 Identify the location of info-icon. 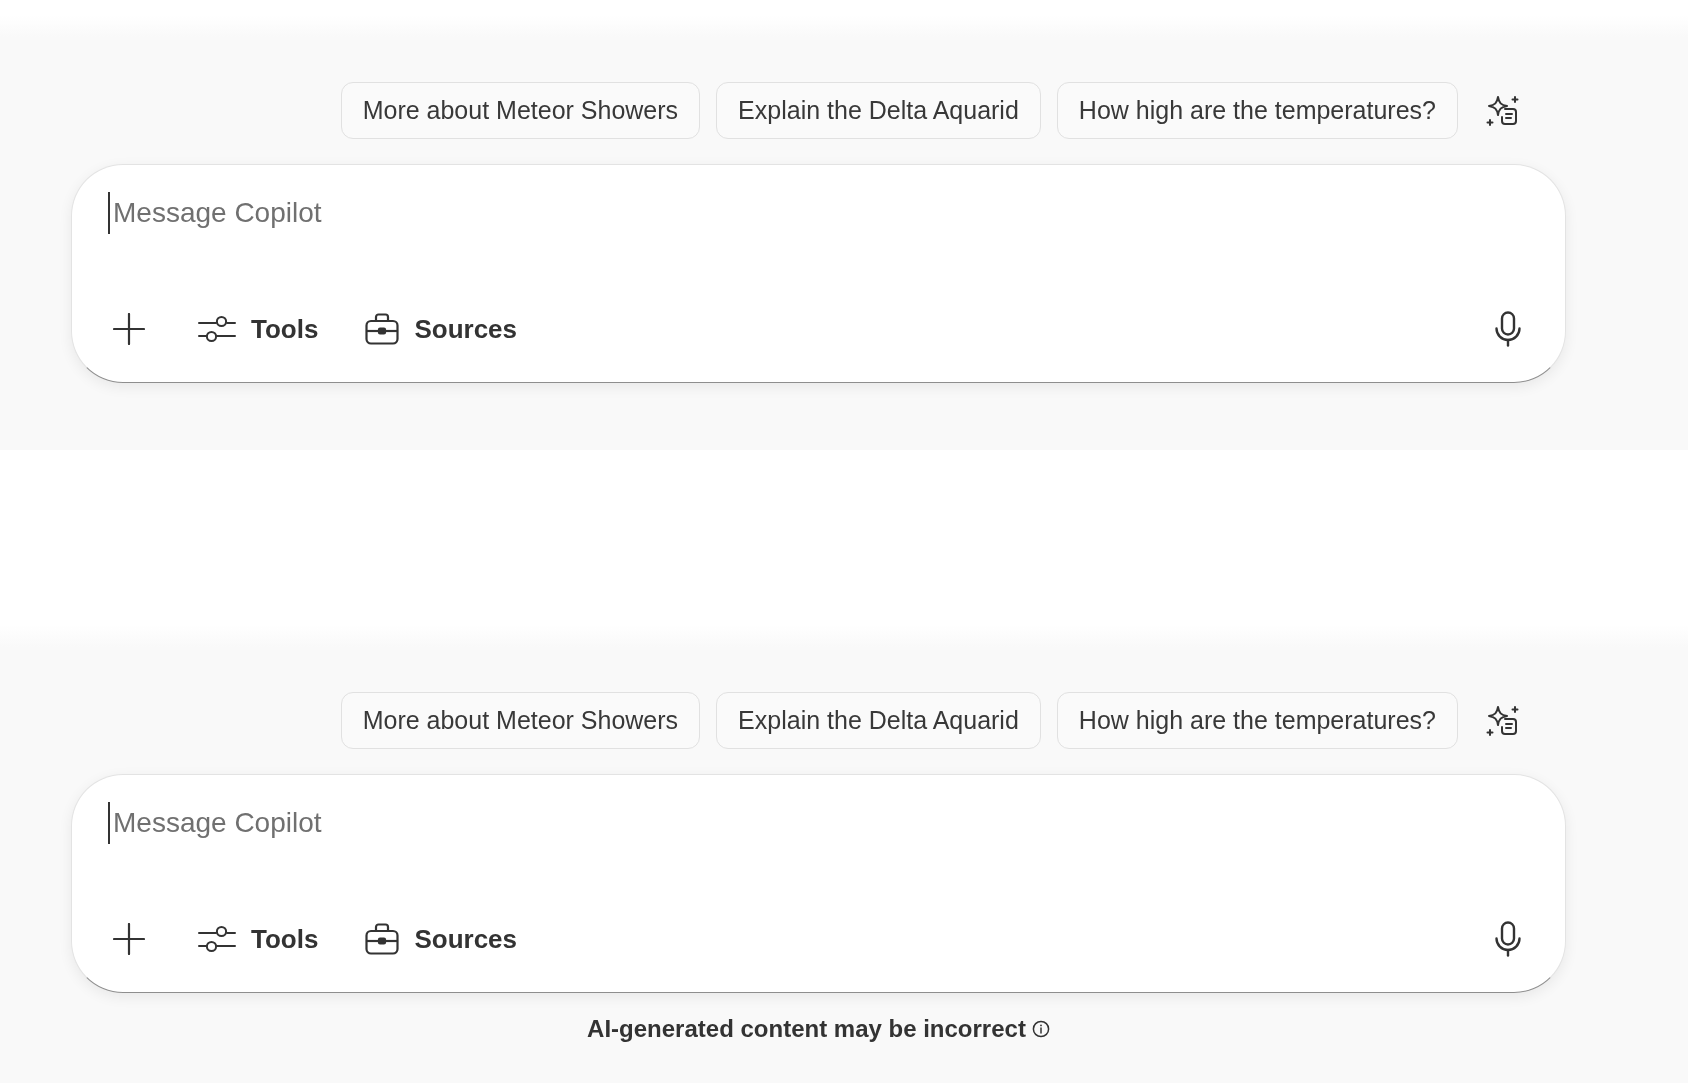
(1040, 1029).